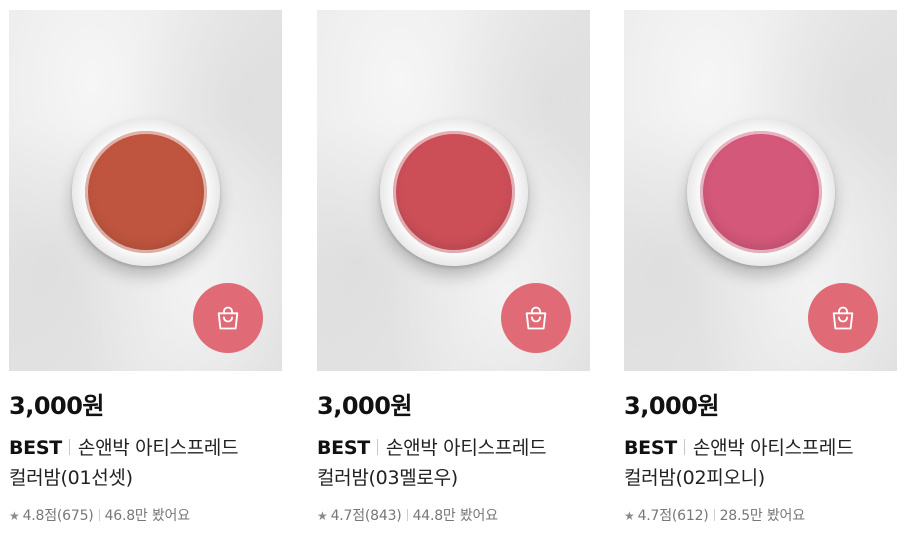  Describe the element at coordinates (694, 478) in the screenshot. I see `product-name-line2: 컬러밤(02피오니)` at that location.